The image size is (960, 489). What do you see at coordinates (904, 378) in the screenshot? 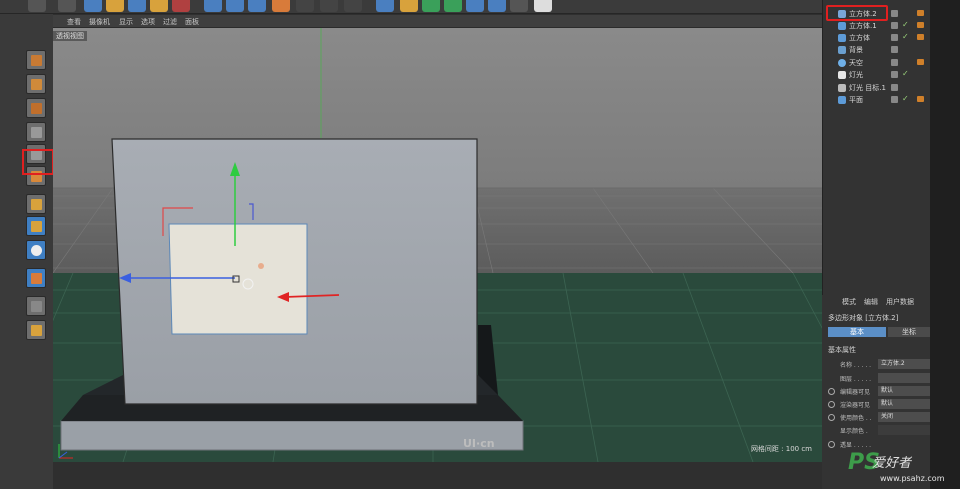
I see `layer-field` at bounding box center [904, 378].